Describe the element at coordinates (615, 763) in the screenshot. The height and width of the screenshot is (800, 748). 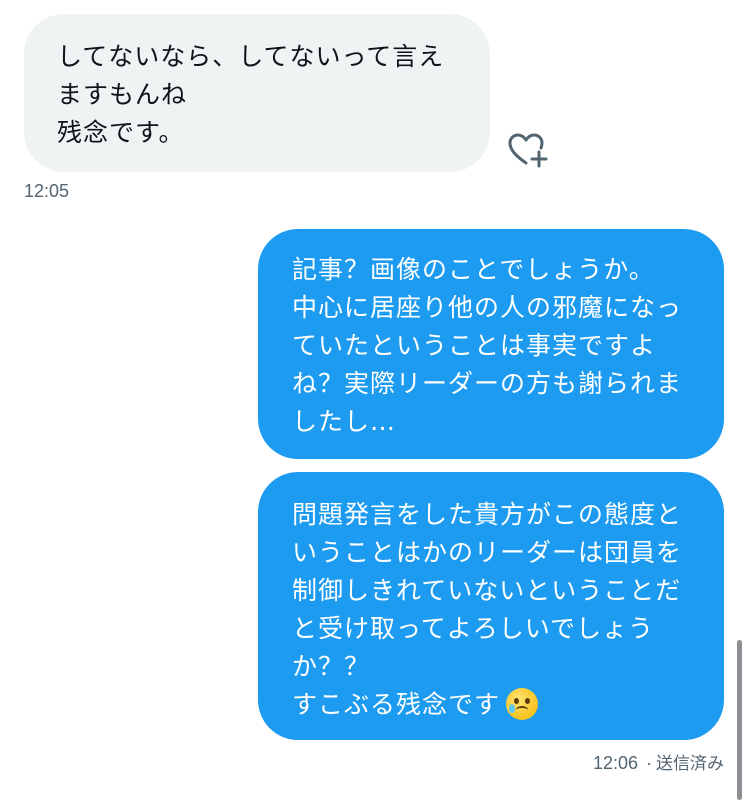
I see `outgoing-timestamp: 12:06` at that location.